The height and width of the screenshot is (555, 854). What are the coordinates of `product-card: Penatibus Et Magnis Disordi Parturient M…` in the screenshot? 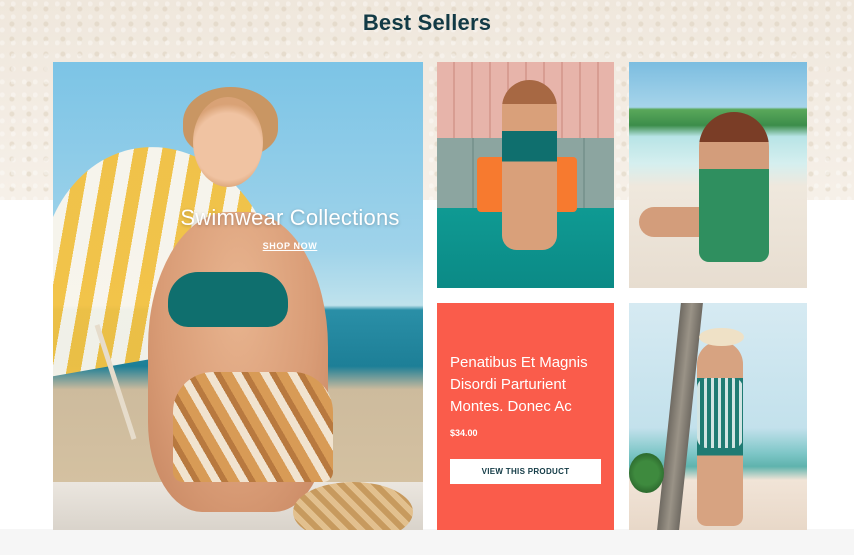 It's located at (525, 416).